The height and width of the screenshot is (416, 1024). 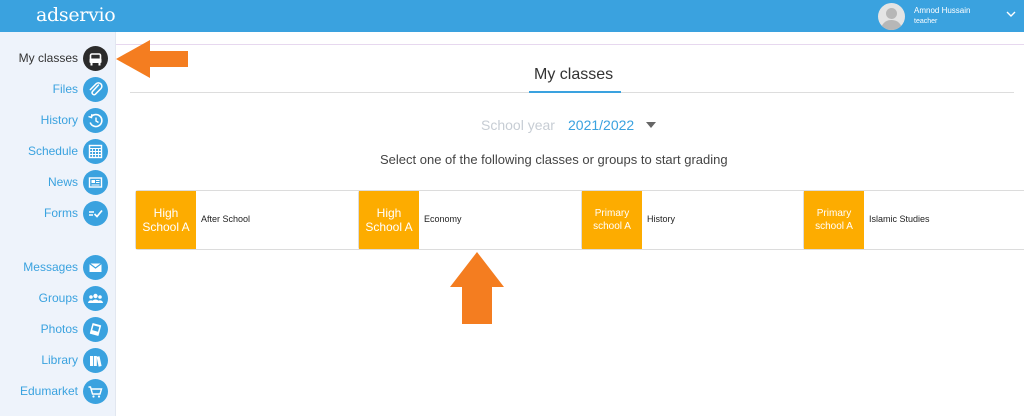 I want to click on class-name: Economy, so click(x=443, y=219).